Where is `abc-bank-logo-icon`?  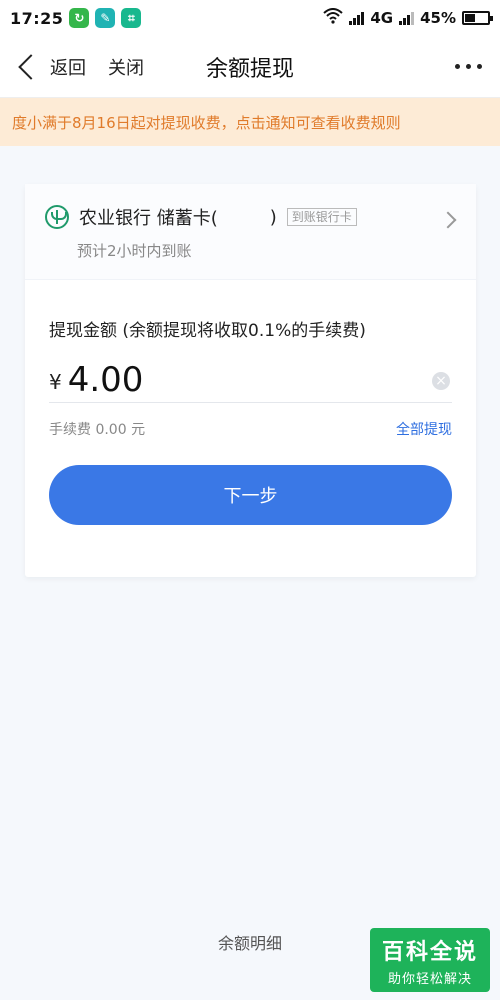 abc-bank-logo-icon is located at coordinates (57, 217).